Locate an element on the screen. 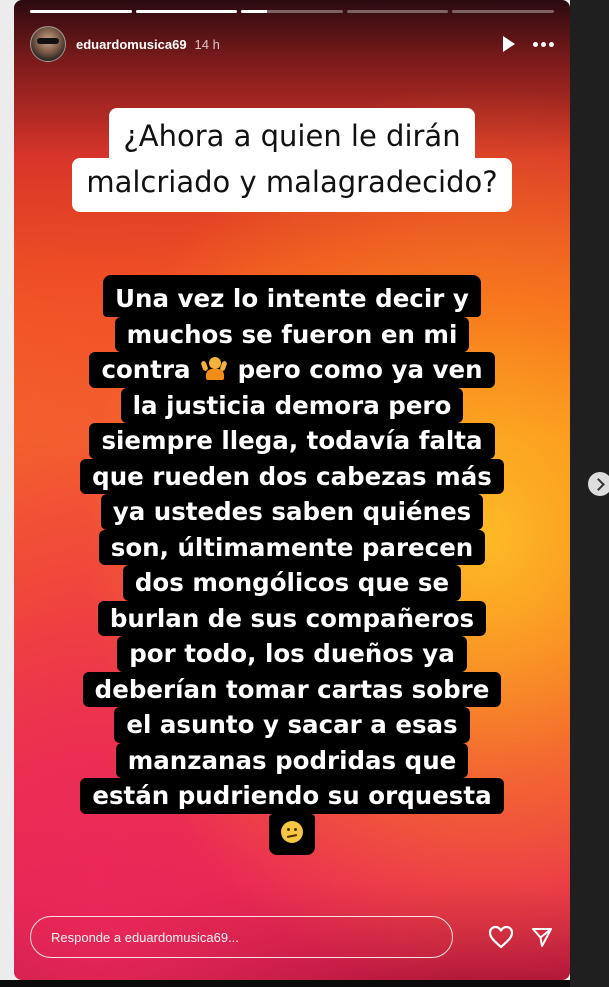 The image size is (609, 987). caption-line: Una vez lo intente decir y is located at coordinates (292, 296).